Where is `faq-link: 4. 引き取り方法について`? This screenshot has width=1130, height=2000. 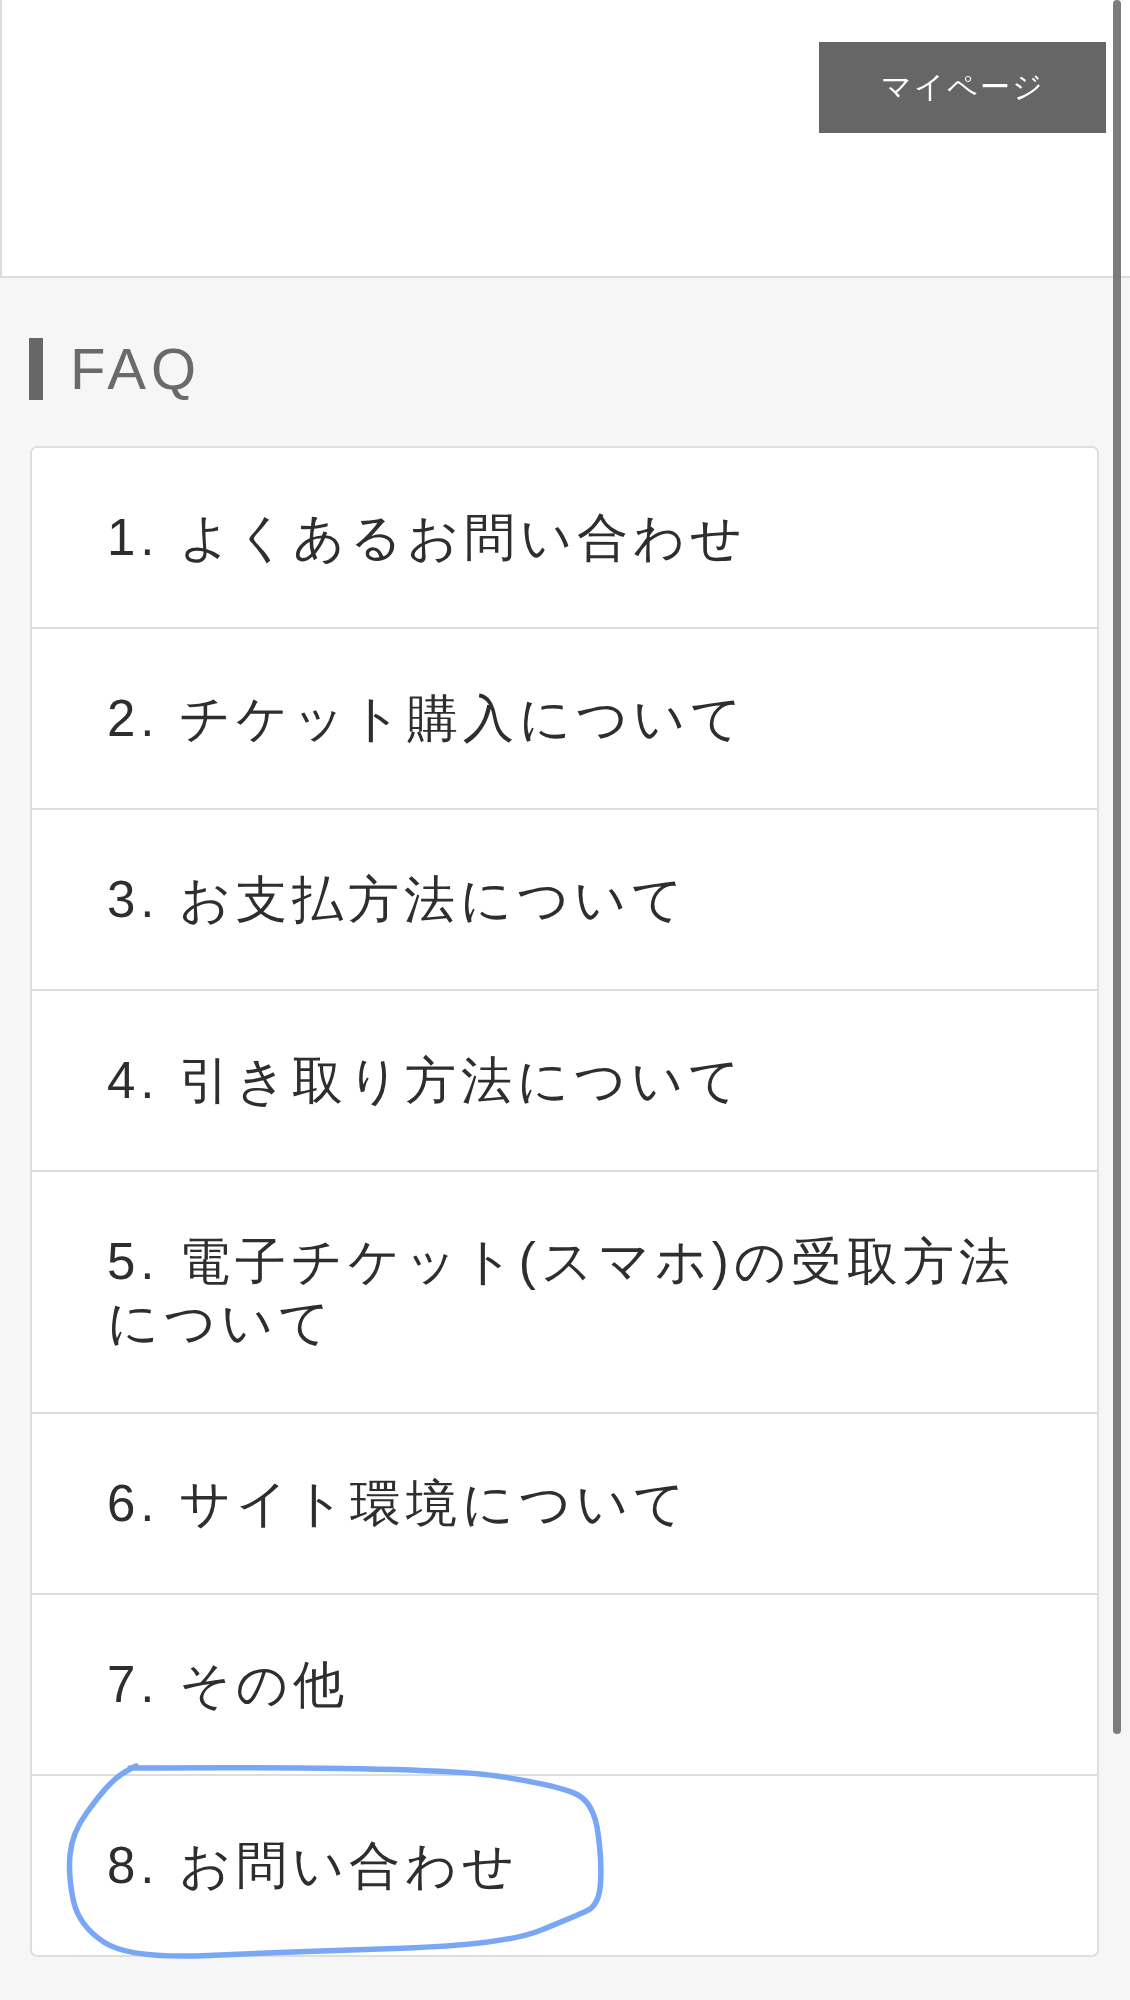 faq-link: 4. 引き取り方法について is located at coordinates (564, 1080).